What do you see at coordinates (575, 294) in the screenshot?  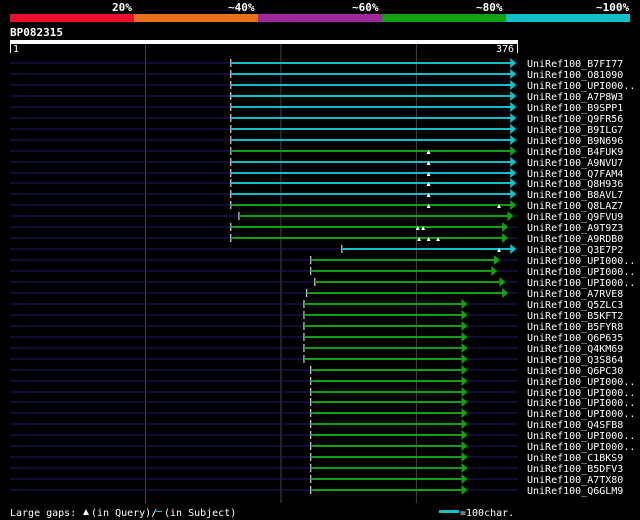 I see `hit-name-link: UniRef100_A7RVE8` at bounding box center [575, 294].